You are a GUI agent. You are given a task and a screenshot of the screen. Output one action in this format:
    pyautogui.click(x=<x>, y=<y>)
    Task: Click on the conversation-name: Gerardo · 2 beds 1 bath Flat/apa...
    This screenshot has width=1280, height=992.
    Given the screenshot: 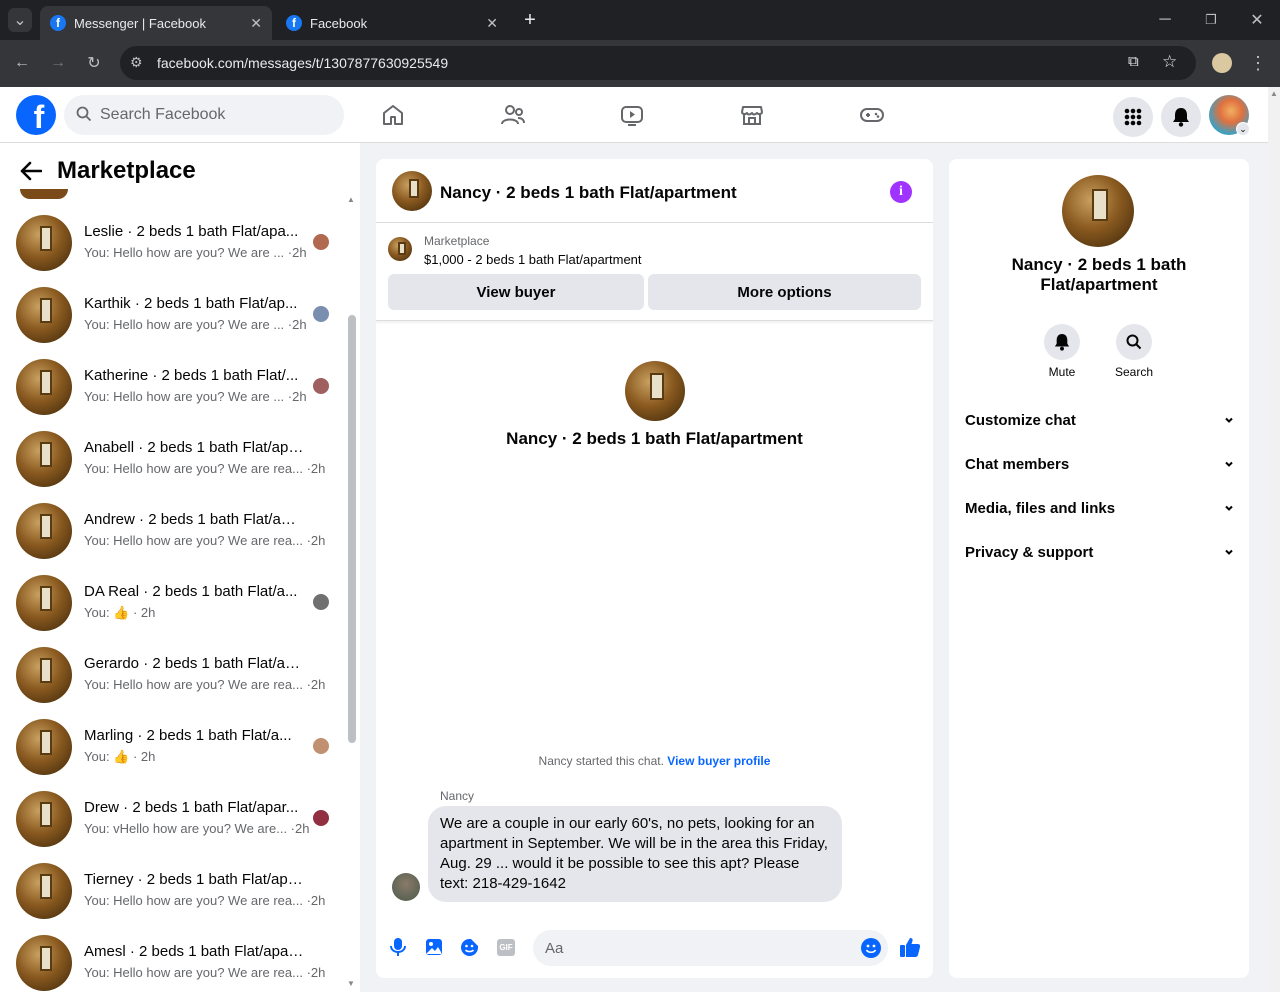 What is the action you would take?
    pyautogui.click(x=194, y=663)
    